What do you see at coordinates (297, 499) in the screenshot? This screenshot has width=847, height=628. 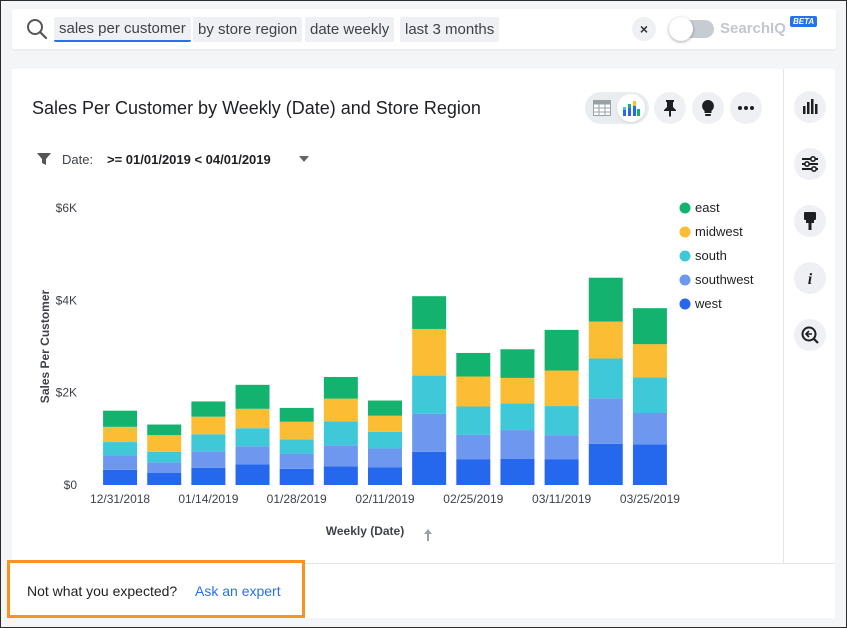 I see `x-tick-label: 01/28/2019` at bounding box center [297, 499].